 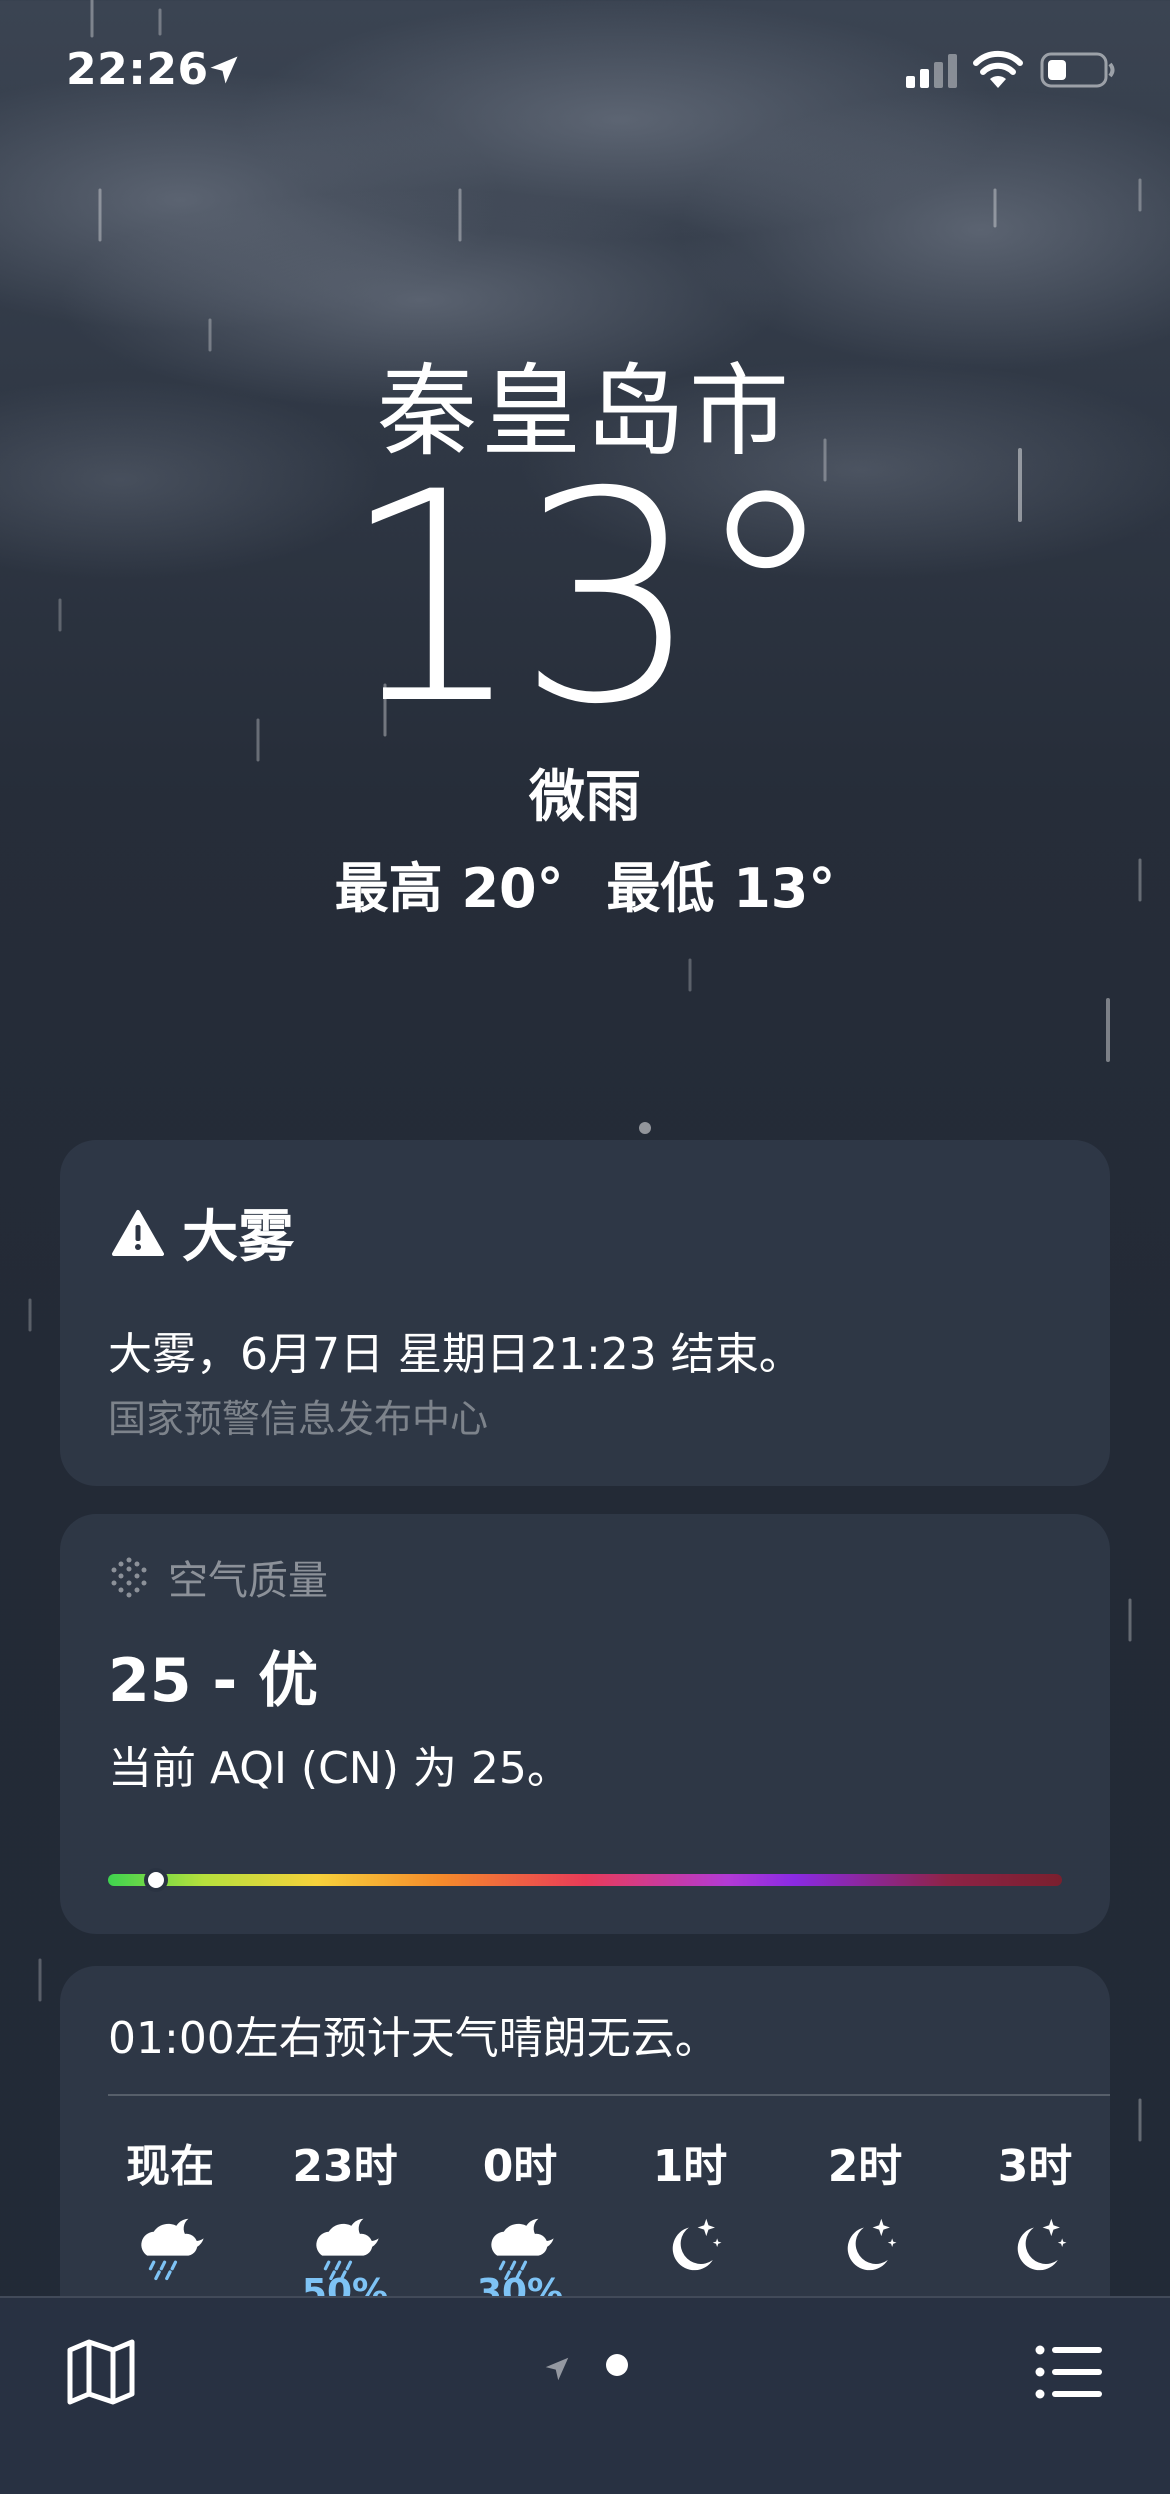 I want to click on hourly-time-label: 2时, so click(x=865, y=2166).